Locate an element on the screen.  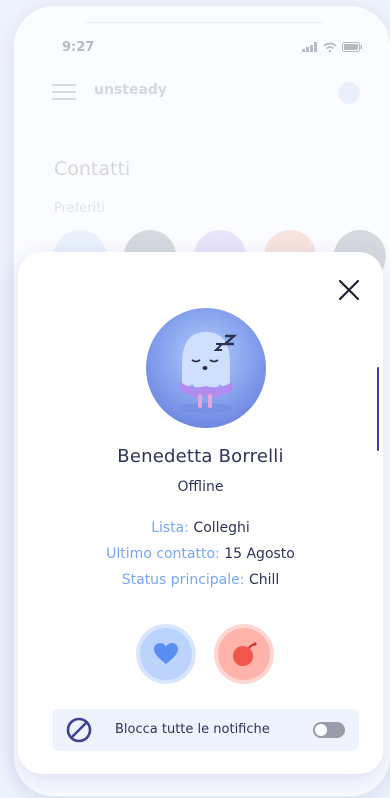
info-label: Status principale: is located at coordinates (183, 580).